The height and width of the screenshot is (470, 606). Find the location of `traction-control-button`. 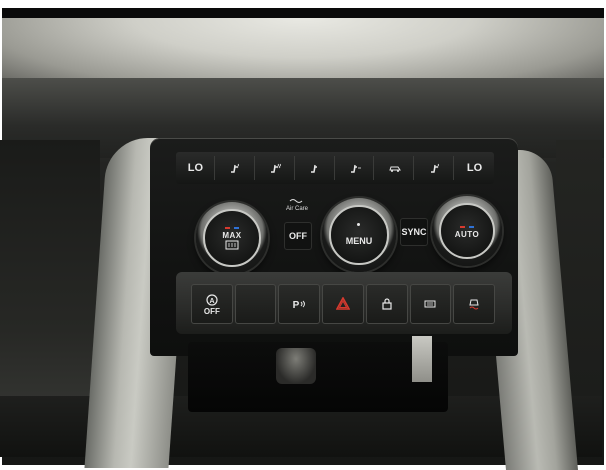

traction-control-button is located at coordinates (474, 304).